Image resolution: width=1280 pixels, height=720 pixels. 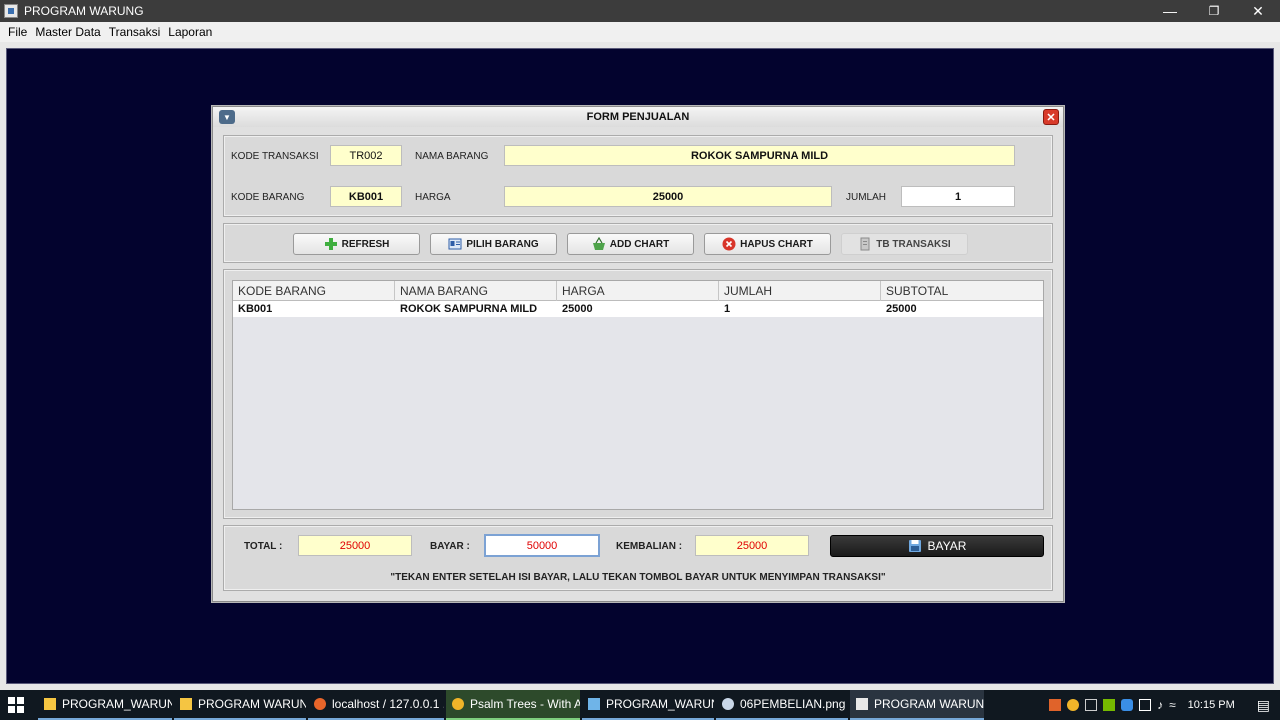 I want to click on bluetooth-icon, so click(x=1127, y=705).